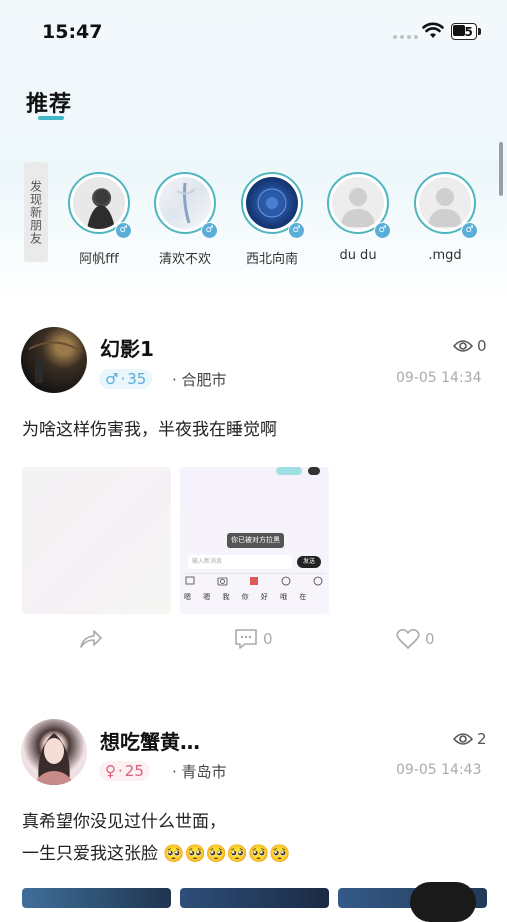 The height and width of the screenshot is (922, 507). Describe the element at coordinates (271, 259) in the screenshot. I see `friend-name: 西北向南` at that location.